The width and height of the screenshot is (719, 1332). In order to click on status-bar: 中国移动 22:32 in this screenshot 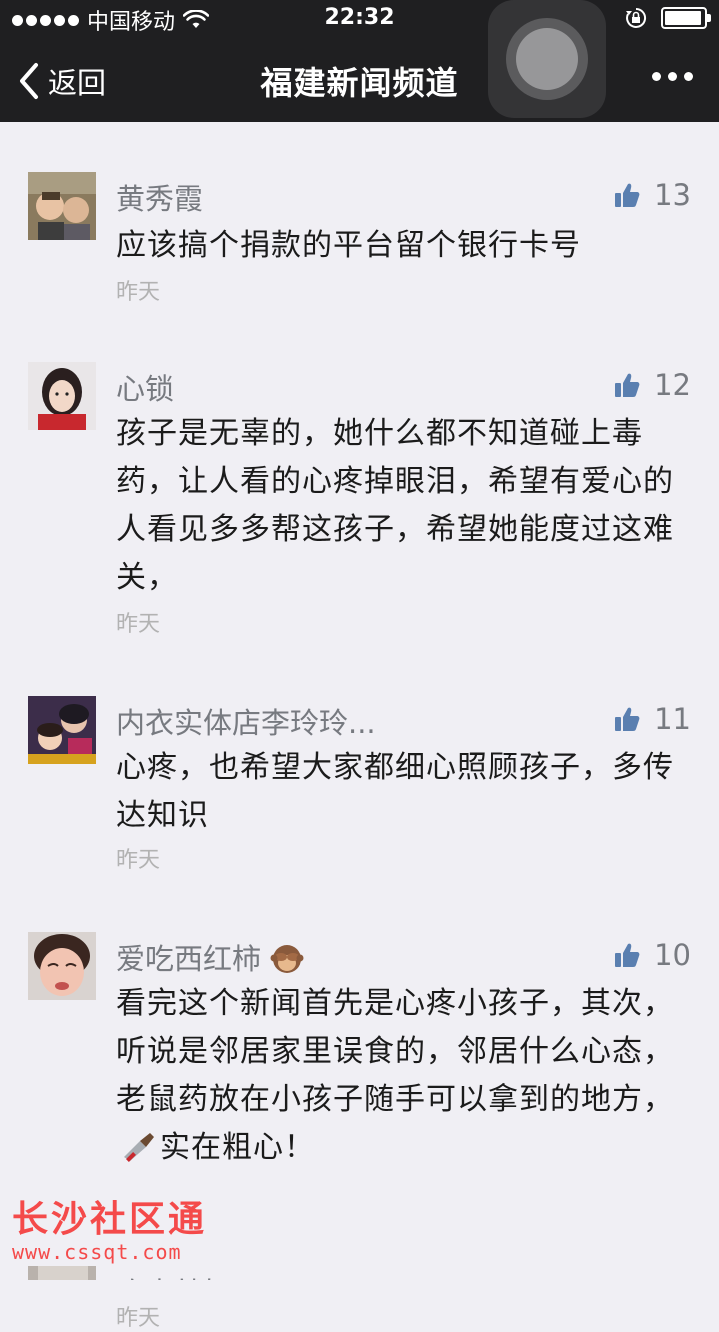, I will do `click(359, 20)`.